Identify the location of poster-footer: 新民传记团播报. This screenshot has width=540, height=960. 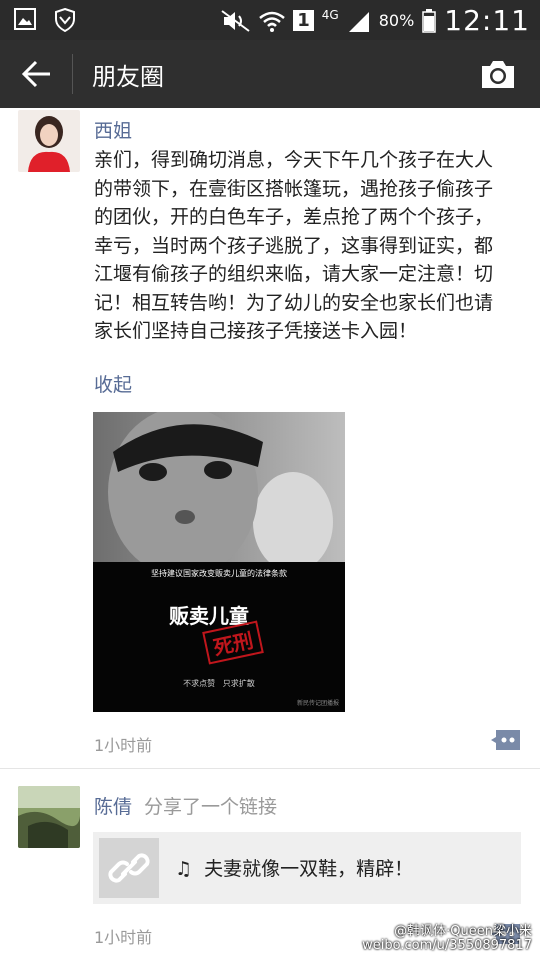
(317, 703).